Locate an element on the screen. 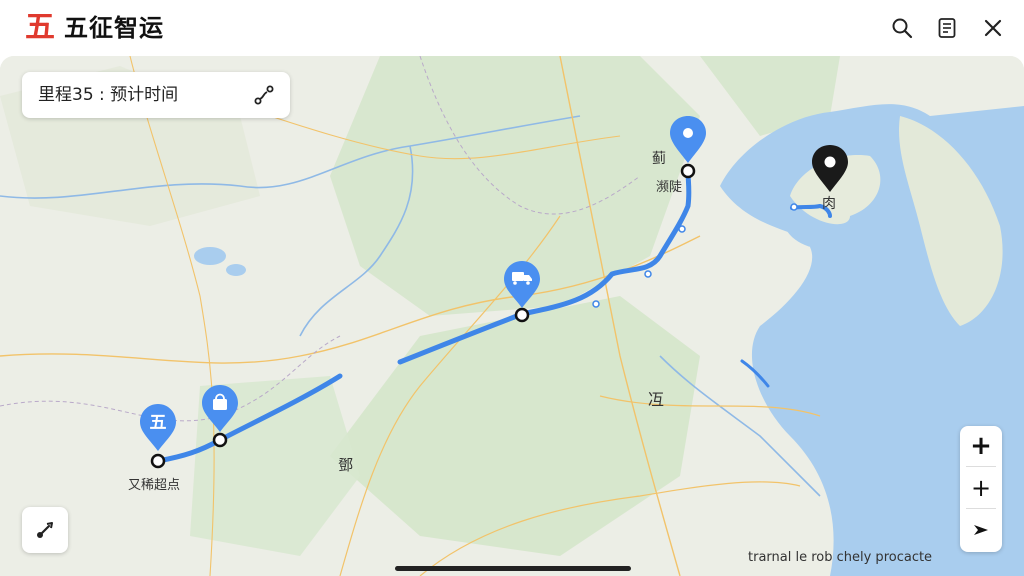 This screenshot has width=1024, height=576. app-title: 五征智运 is located at coordinates (114, 28).